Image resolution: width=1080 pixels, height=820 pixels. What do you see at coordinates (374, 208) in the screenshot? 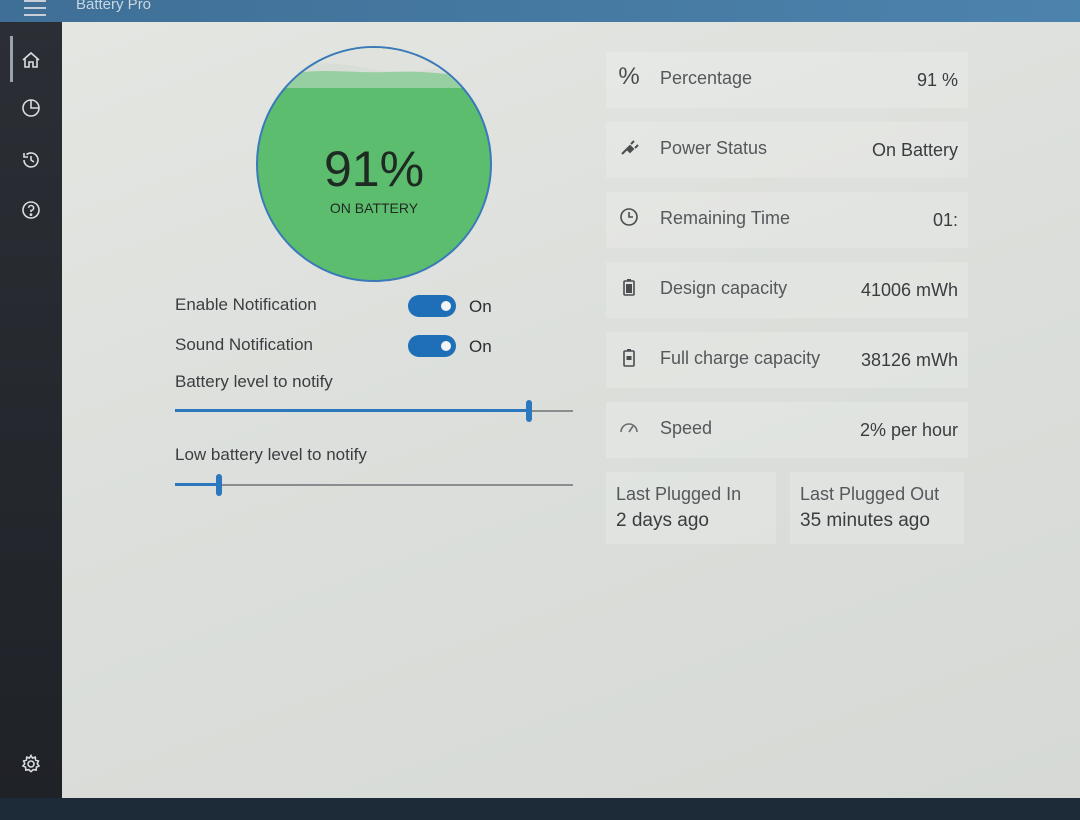
I see `battery-status-text: ON BATTERY` at bounding box center [374, 208].